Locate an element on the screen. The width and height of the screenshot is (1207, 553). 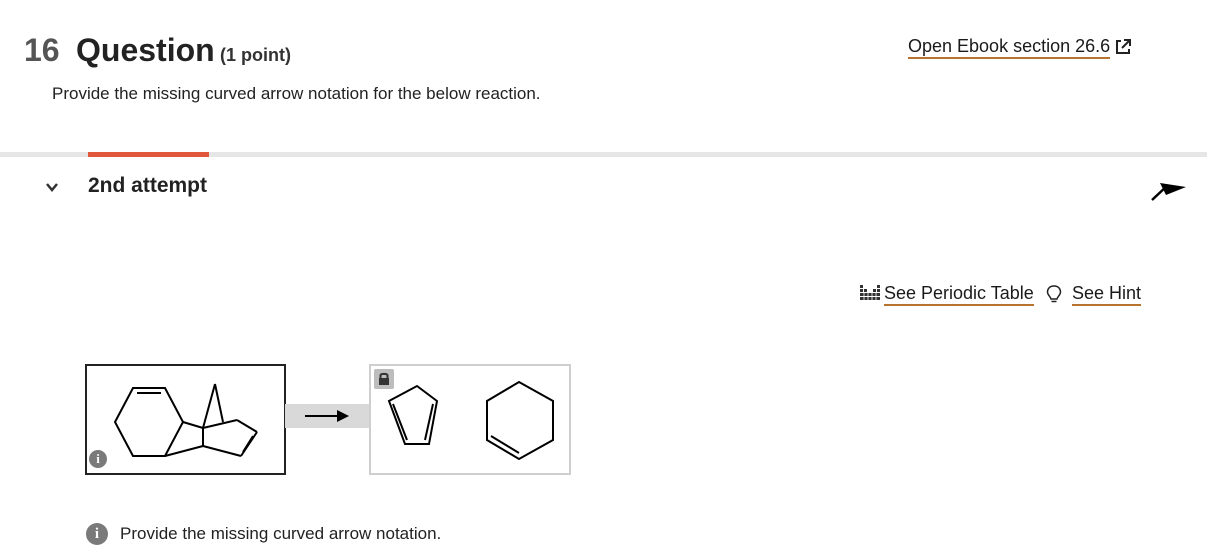
reactant-structure-box is located at coordinates (185, 419).